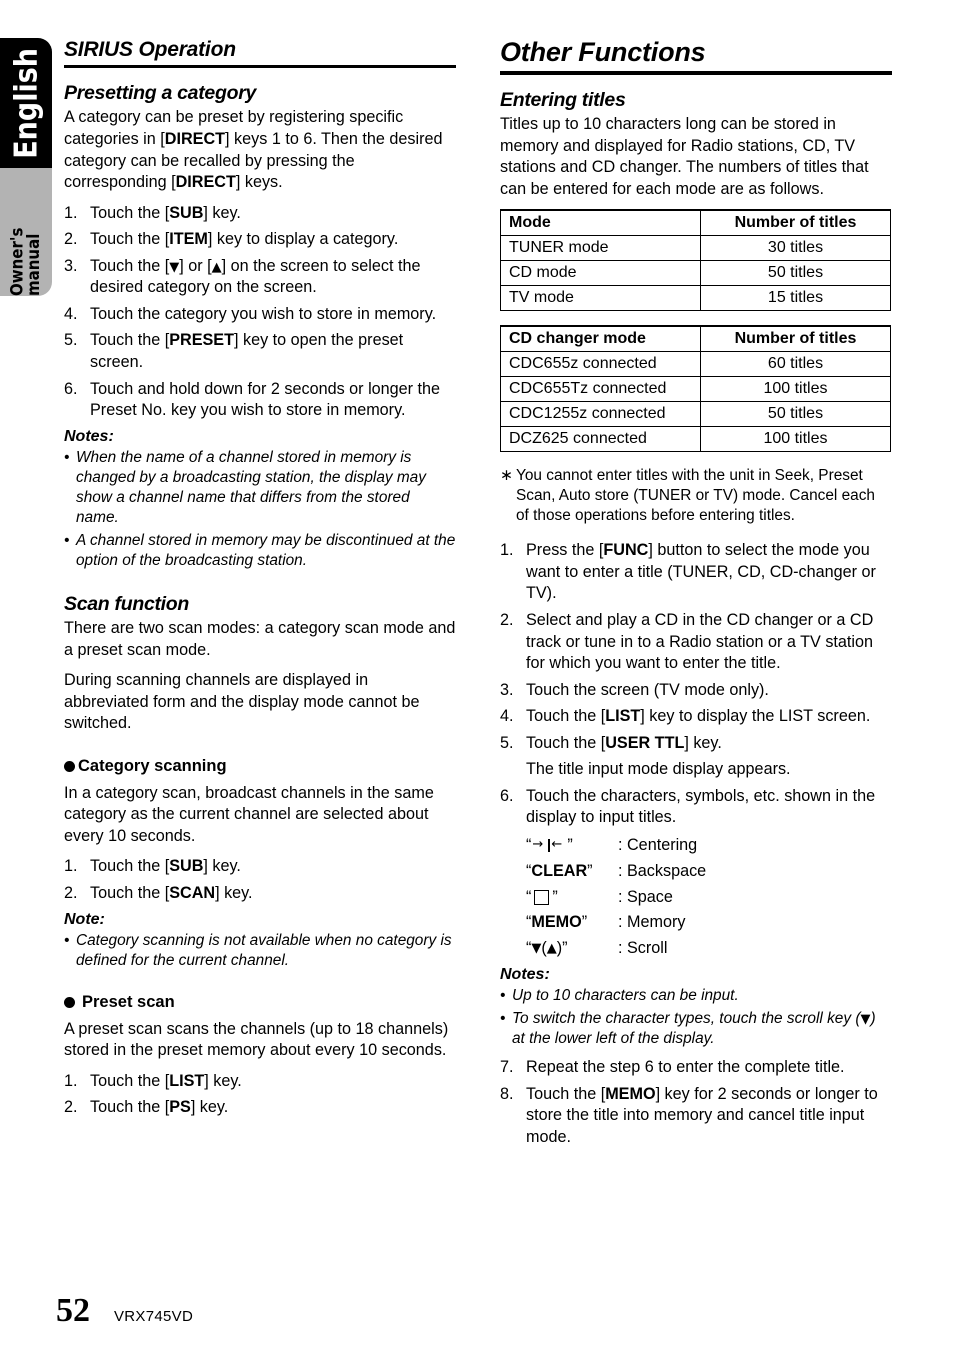 The width and height of the screenshot is (954, 1352). Describe the element at coordinates (89, 436) in the screenshot. I see `presetting-notes-label: Notes:` at that location.